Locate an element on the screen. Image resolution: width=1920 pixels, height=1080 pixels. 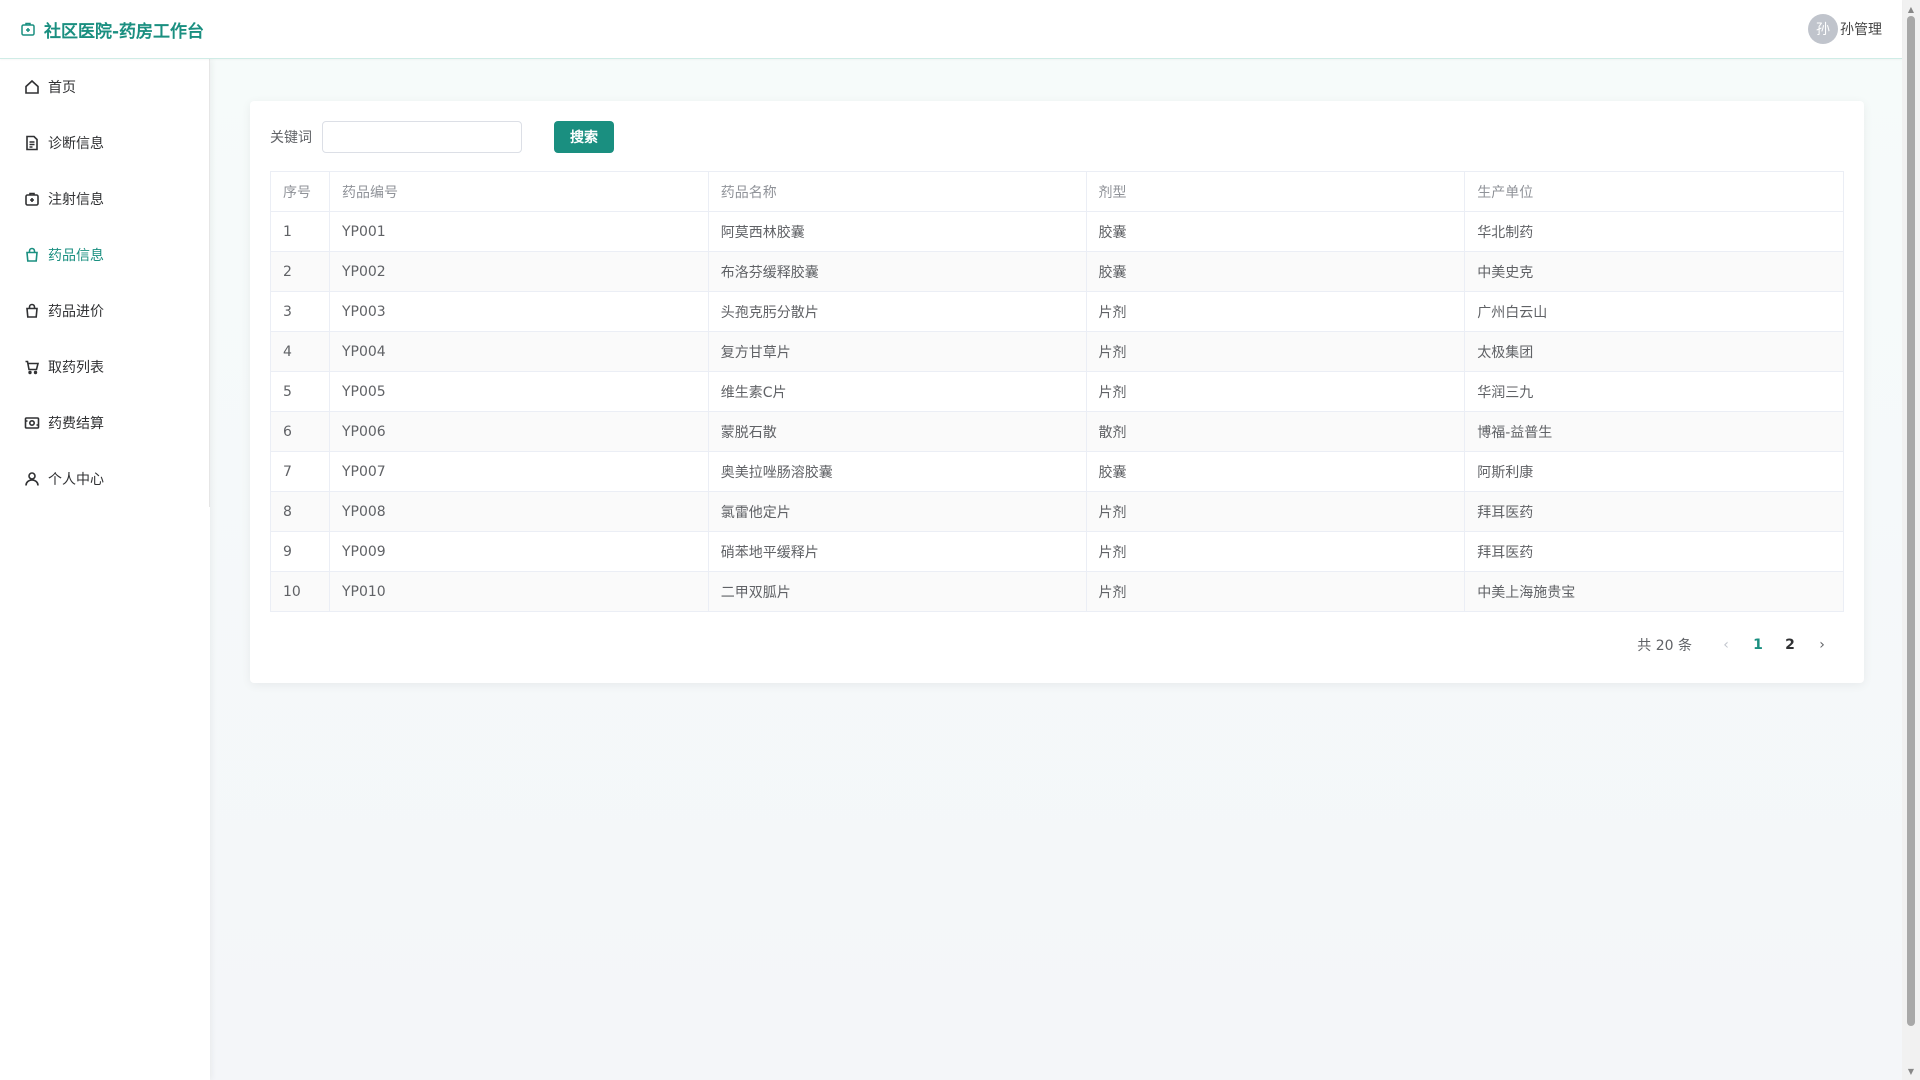
cell-name: 蒙脱石散 is located at coordinates (897, 431).